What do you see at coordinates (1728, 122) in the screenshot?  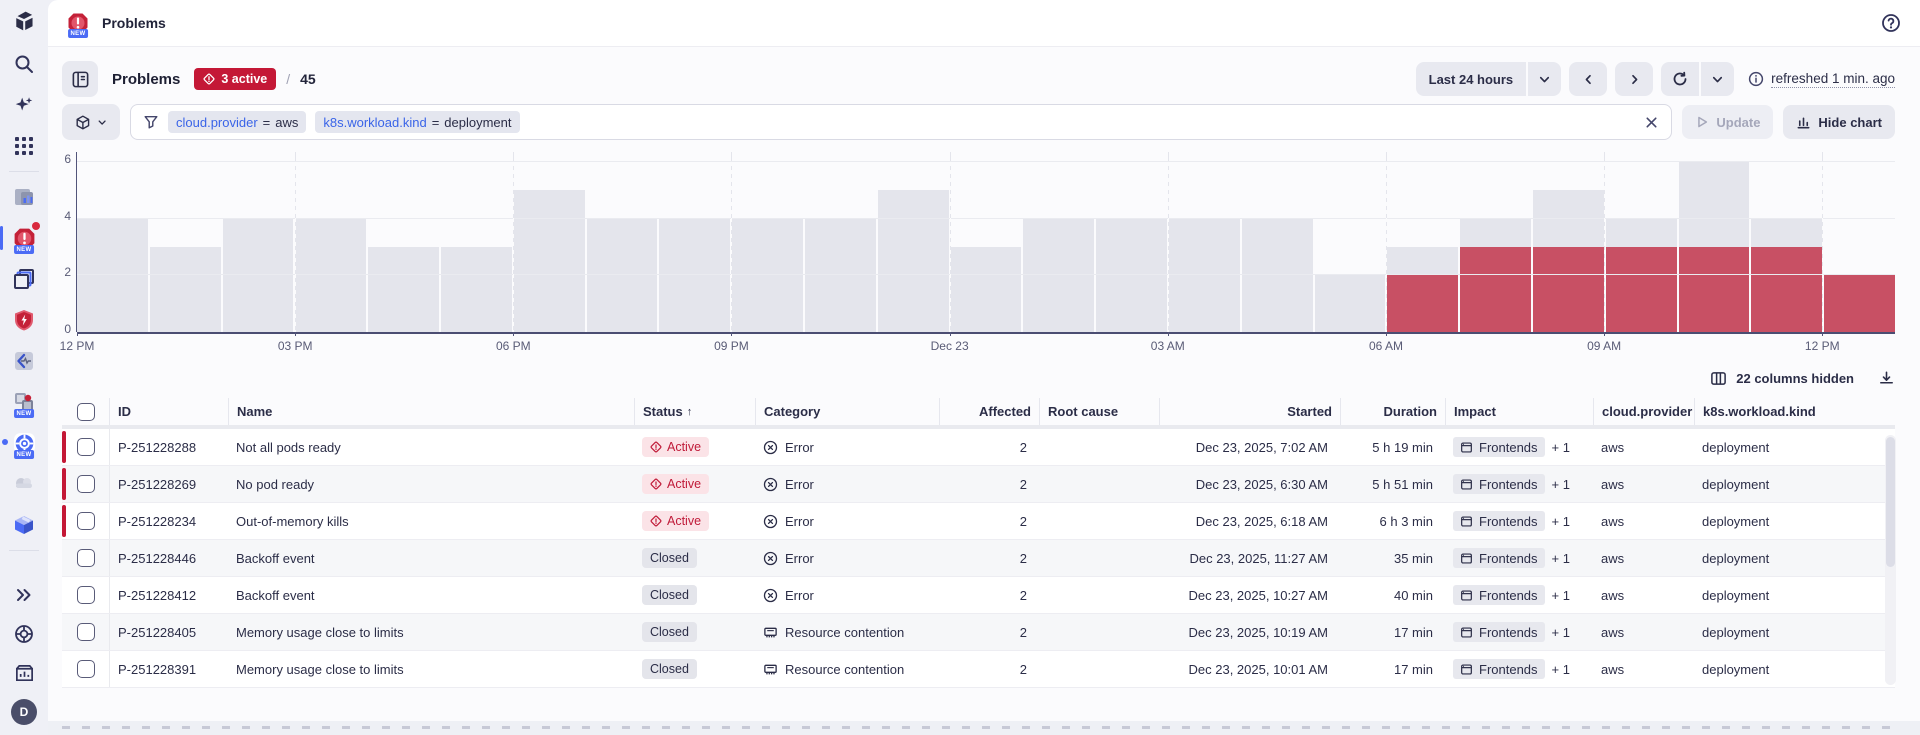 I see `update-button: Update` at bounding box center [1728, 122].